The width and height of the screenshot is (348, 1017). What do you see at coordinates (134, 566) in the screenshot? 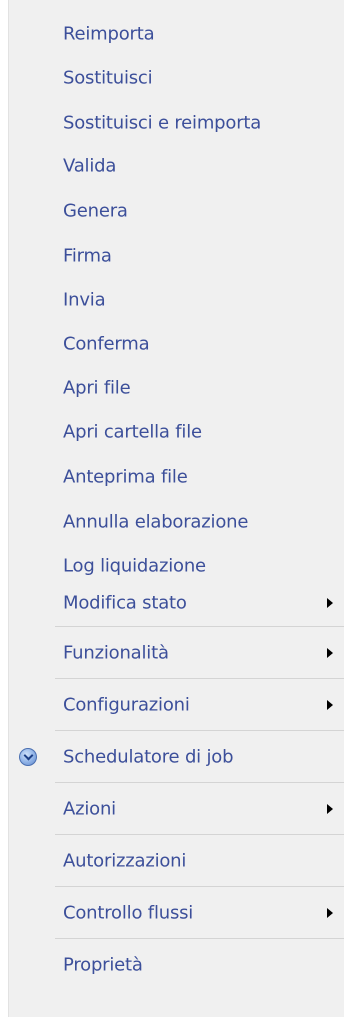
I see `menu-item-label: Log liquidazione` at bounding box center [134, 566].